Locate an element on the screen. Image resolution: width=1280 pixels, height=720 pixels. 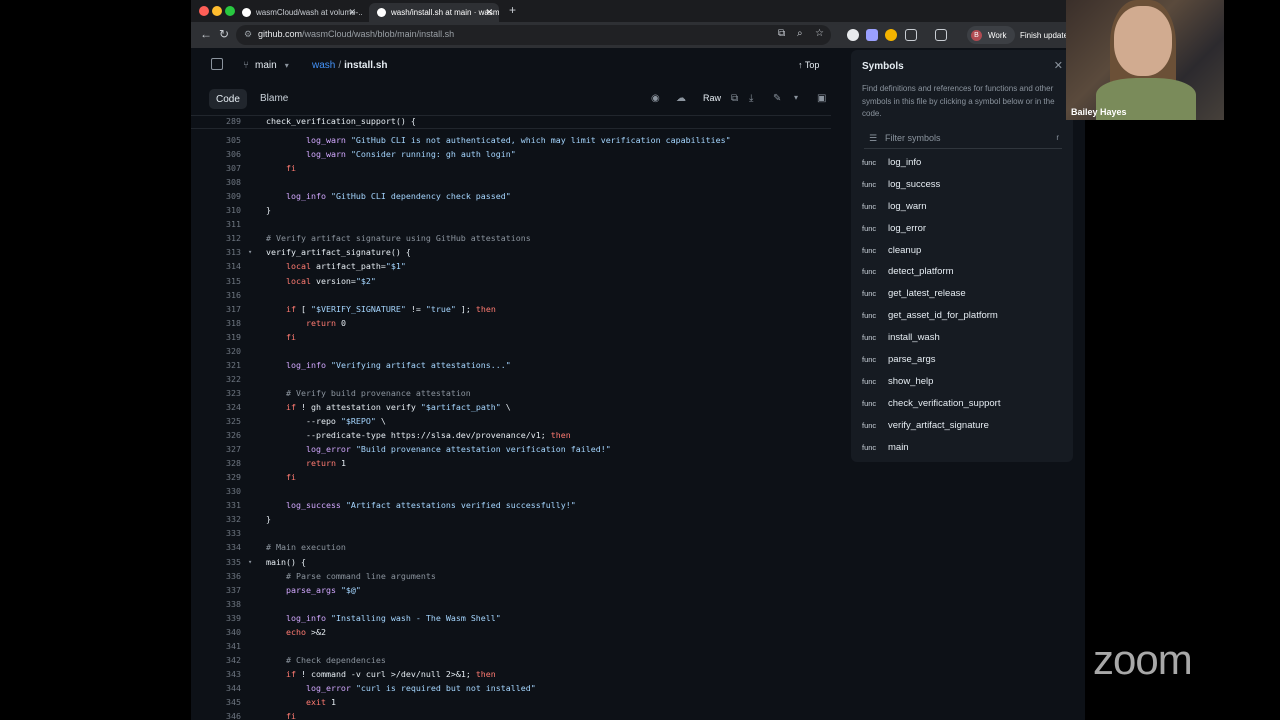
filter-symbols-input: ☰ Filter symbols r is located at coordinates (963, 139).